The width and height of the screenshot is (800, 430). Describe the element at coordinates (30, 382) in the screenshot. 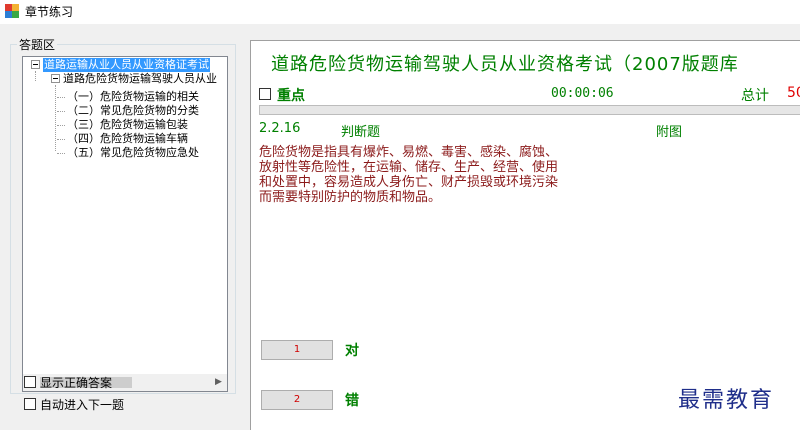

I see `show-answer-checkbox` at that location.